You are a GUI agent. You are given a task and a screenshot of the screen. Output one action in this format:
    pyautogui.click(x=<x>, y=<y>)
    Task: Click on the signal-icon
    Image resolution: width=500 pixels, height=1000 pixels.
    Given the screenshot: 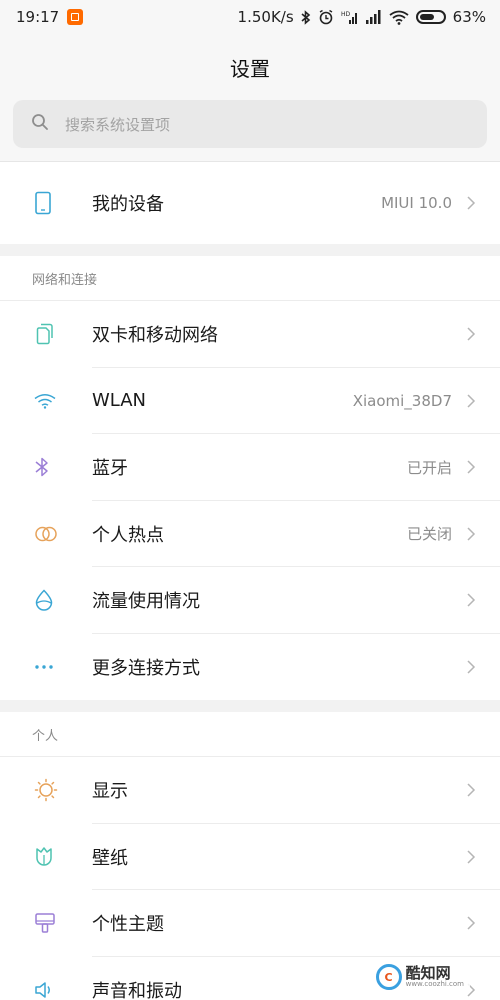 What is the action you would take?
    pyautogui.click(x=373, y=17)
    